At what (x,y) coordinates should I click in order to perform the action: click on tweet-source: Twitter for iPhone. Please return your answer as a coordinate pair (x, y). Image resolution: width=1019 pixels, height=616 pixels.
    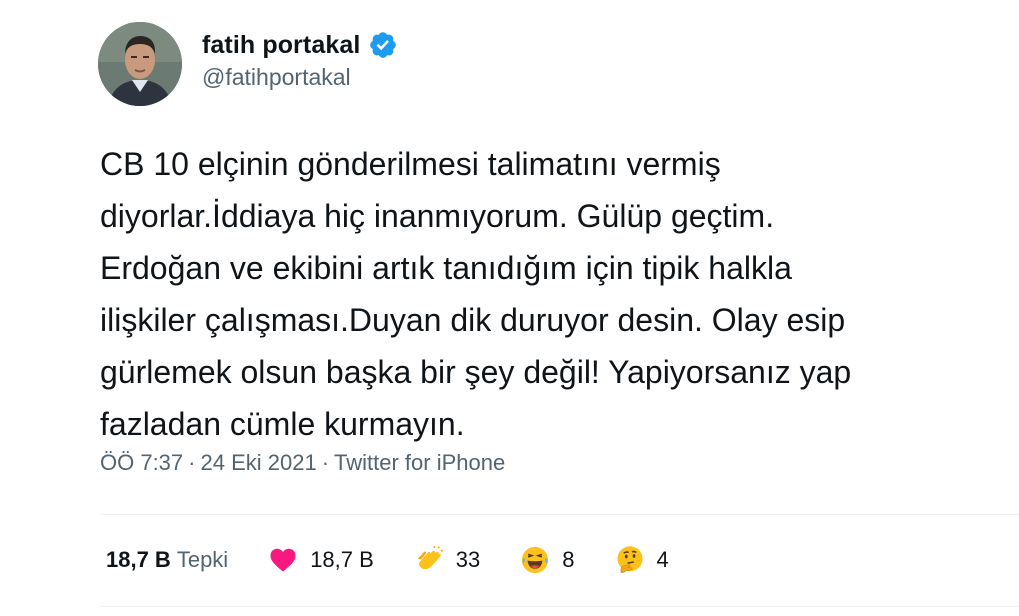
    Looking at the image, I should click on (419, 462).